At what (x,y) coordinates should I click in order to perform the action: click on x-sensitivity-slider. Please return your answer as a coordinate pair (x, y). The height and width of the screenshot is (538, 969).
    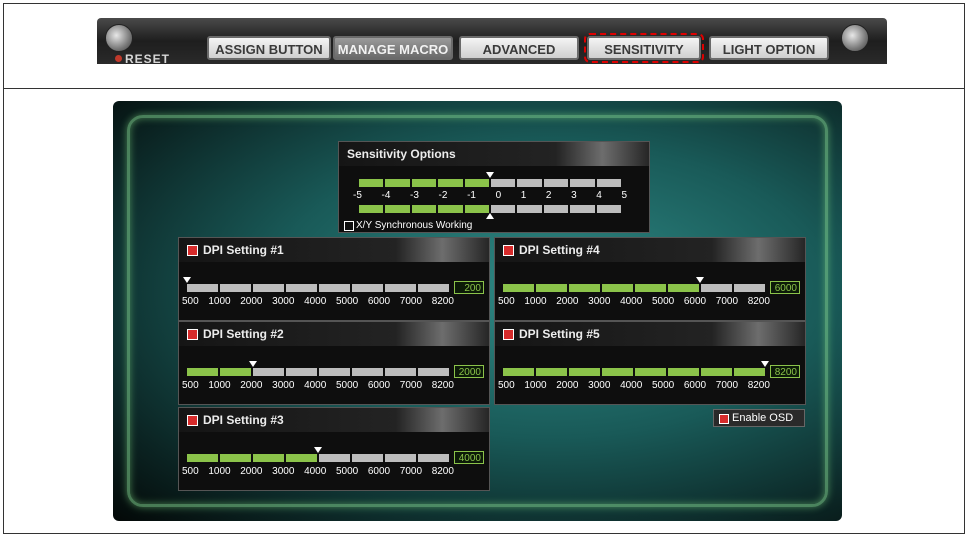
    Looking at the image, I should click on (490, 183).